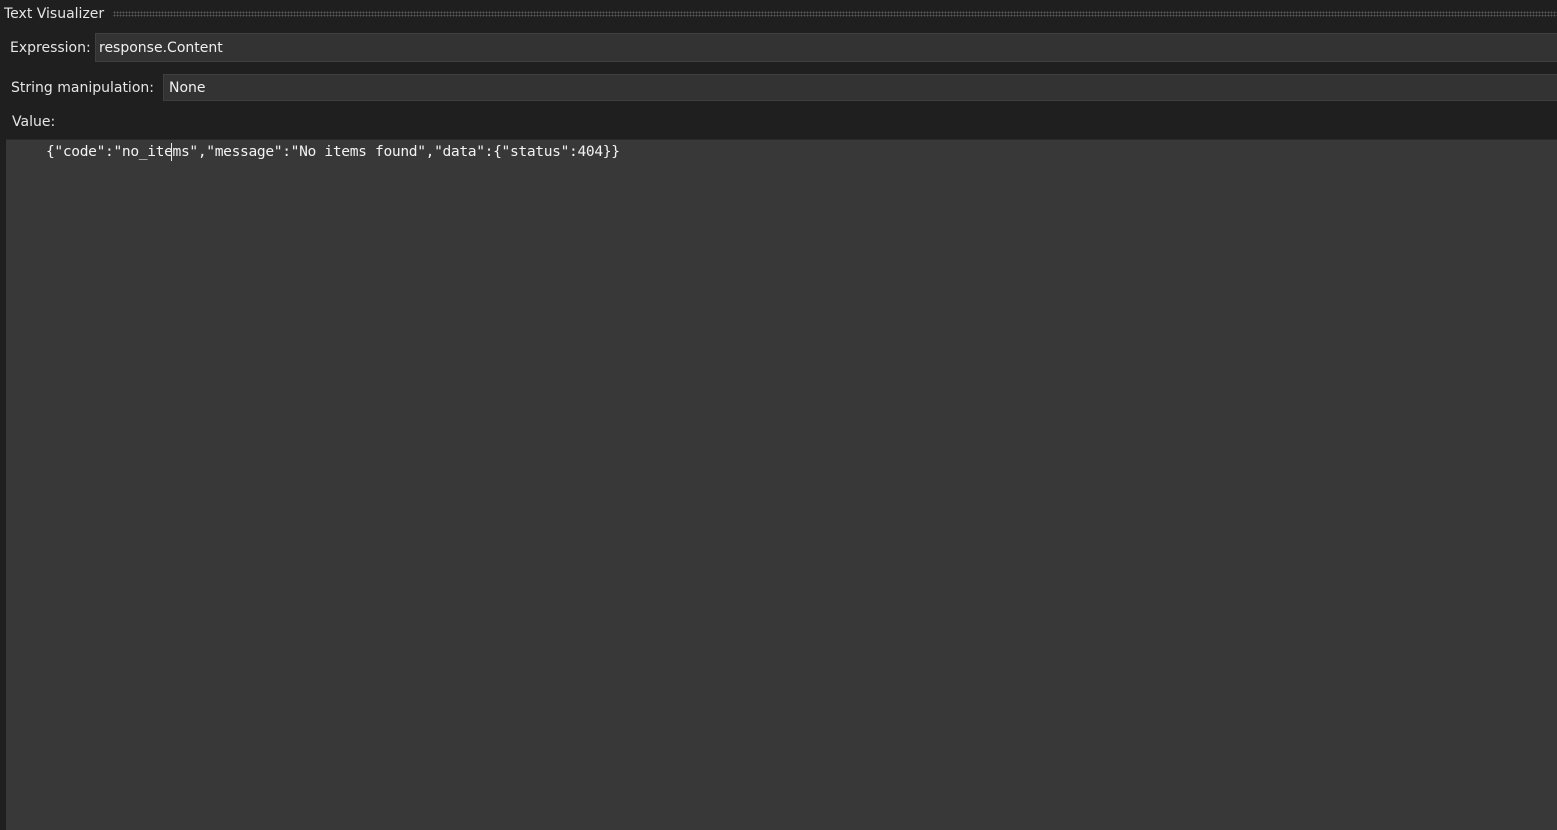 Image resolution: width=1557 pixels, height=830 pixels. What do you see at coordinates (82, 87) in the screenshot?
I see `string-manipulation-label: String manipulation:` at bounding box center [82, 87].